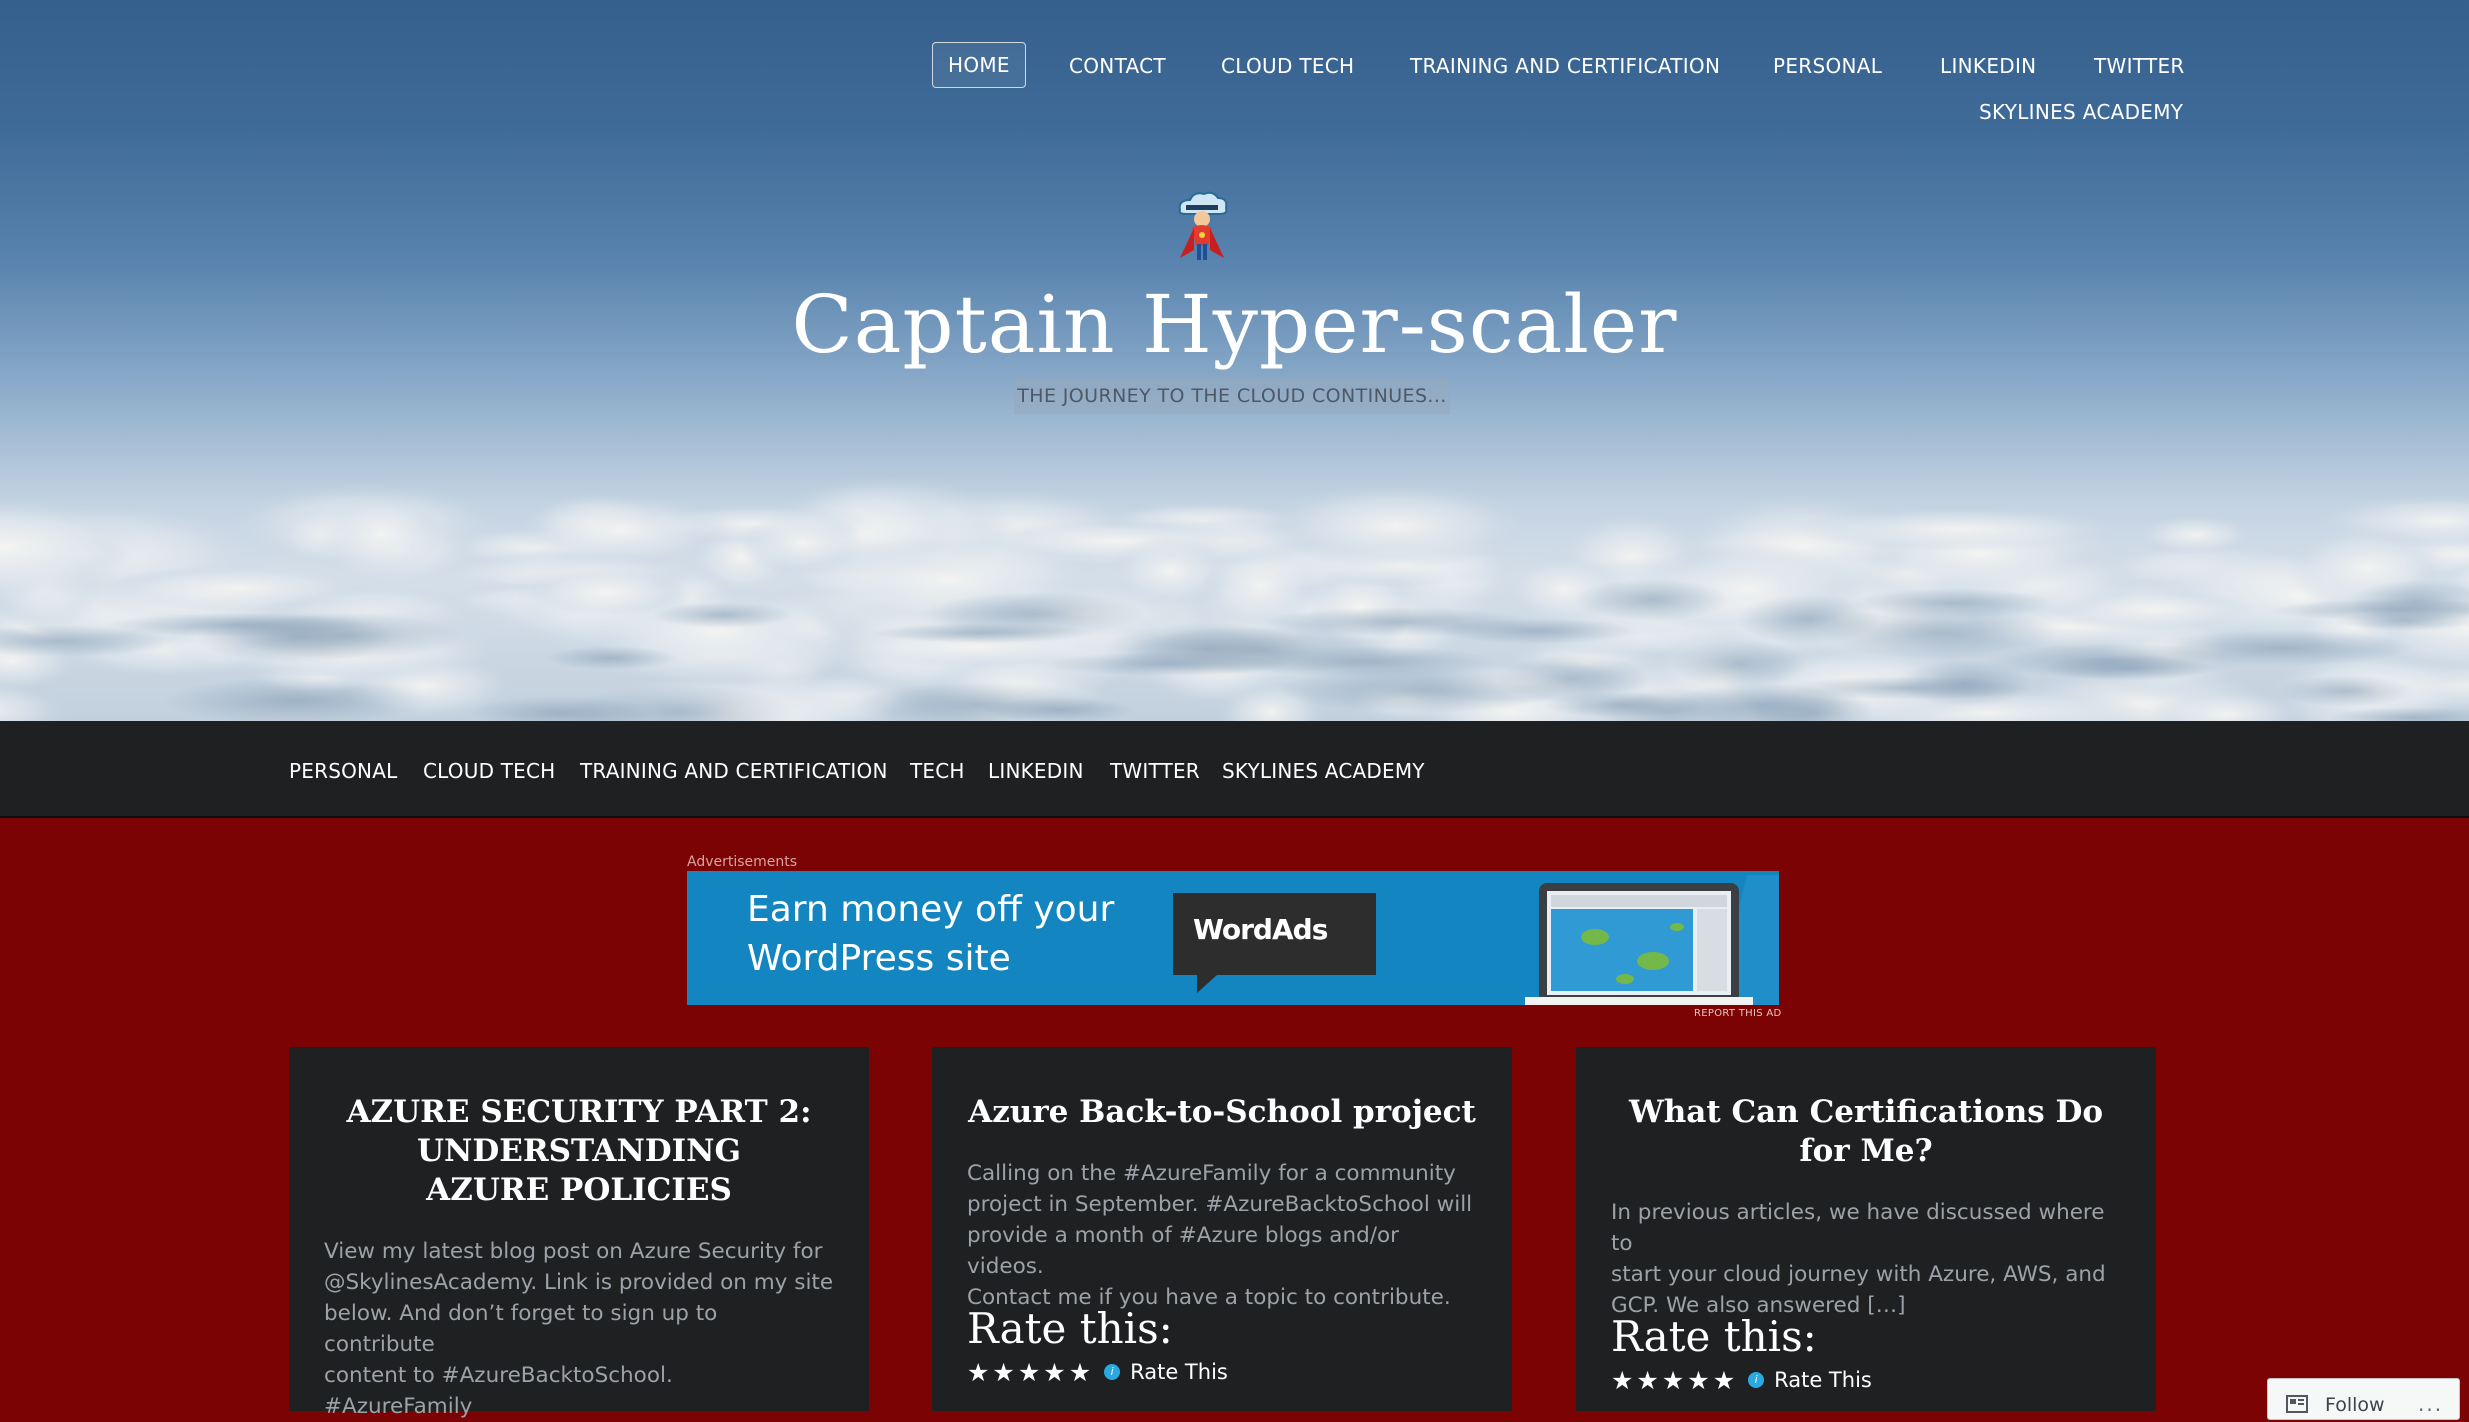 The height and width of the screenshot is (1422, 2469). Describe the element at coordinates (734, 771) in the screenshot. I see `menu-training-certification: TRAINING AND CERTIFICATION` at that location.